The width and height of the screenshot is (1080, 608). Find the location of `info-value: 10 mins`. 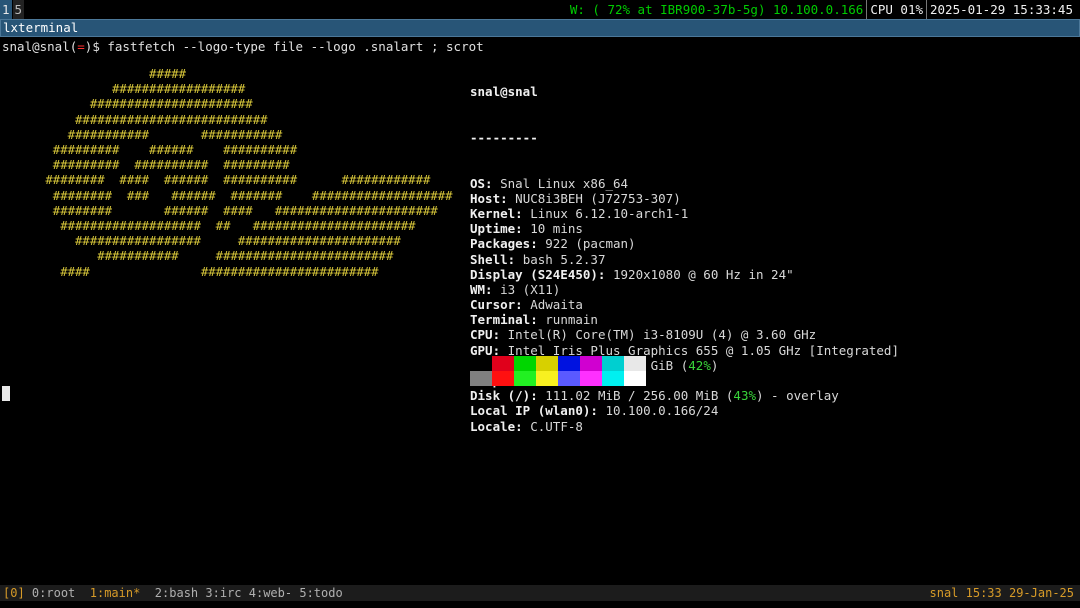

info-value: 10 mins is located at coordinates (556, 229).